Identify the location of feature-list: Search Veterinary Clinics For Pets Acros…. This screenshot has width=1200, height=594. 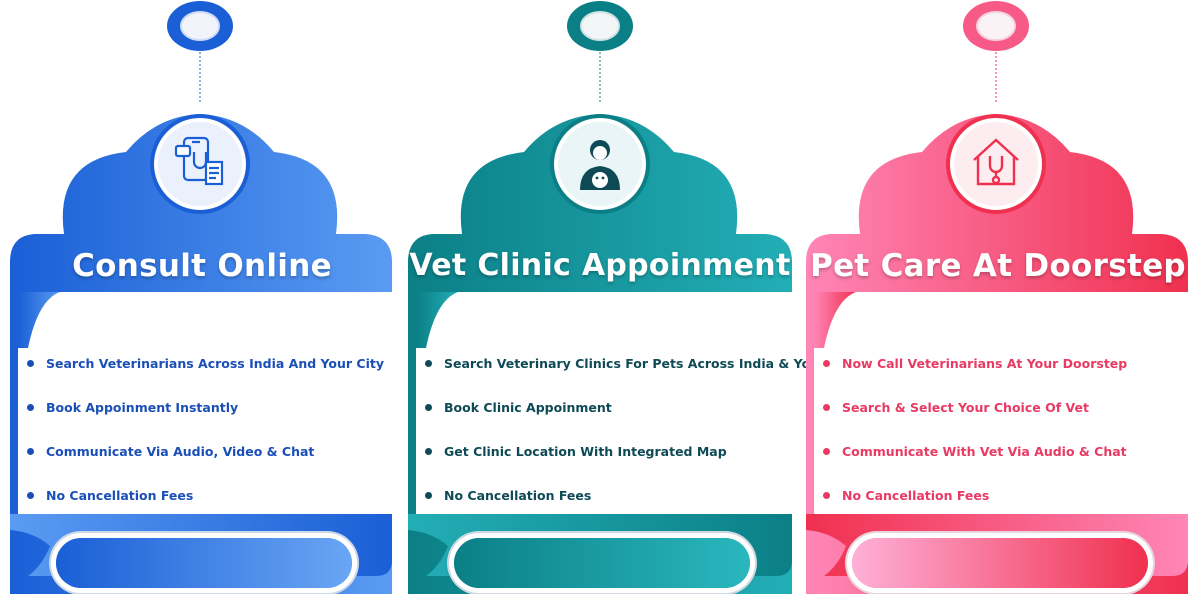
(639, 438).